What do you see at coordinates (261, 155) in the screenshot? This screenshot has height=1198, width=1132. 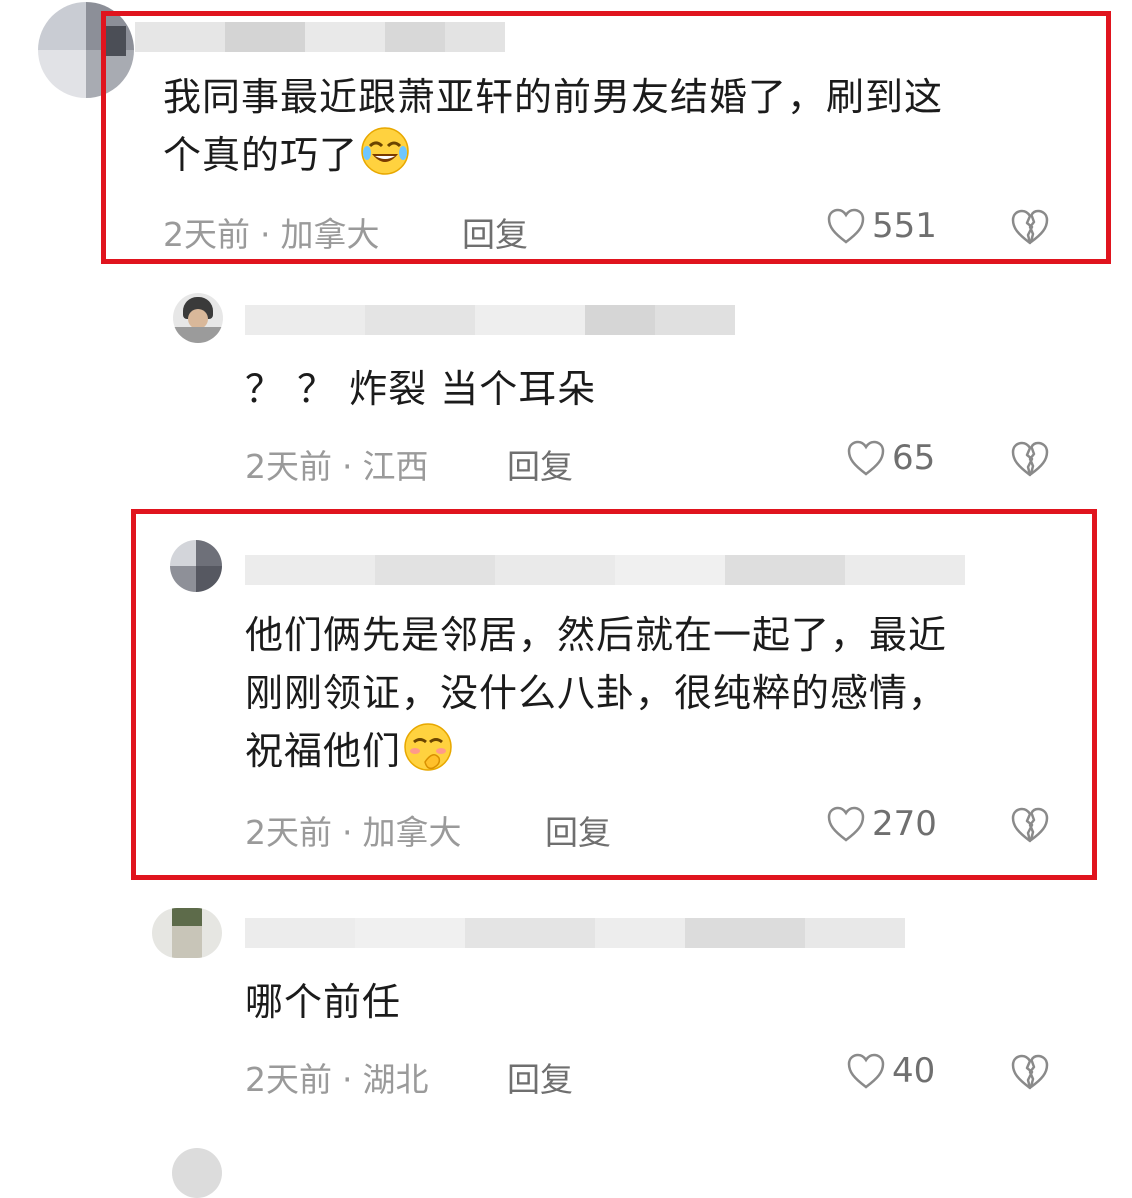 I see `comment-text-line: 个真的巧了` at bounding box center [261, 155].